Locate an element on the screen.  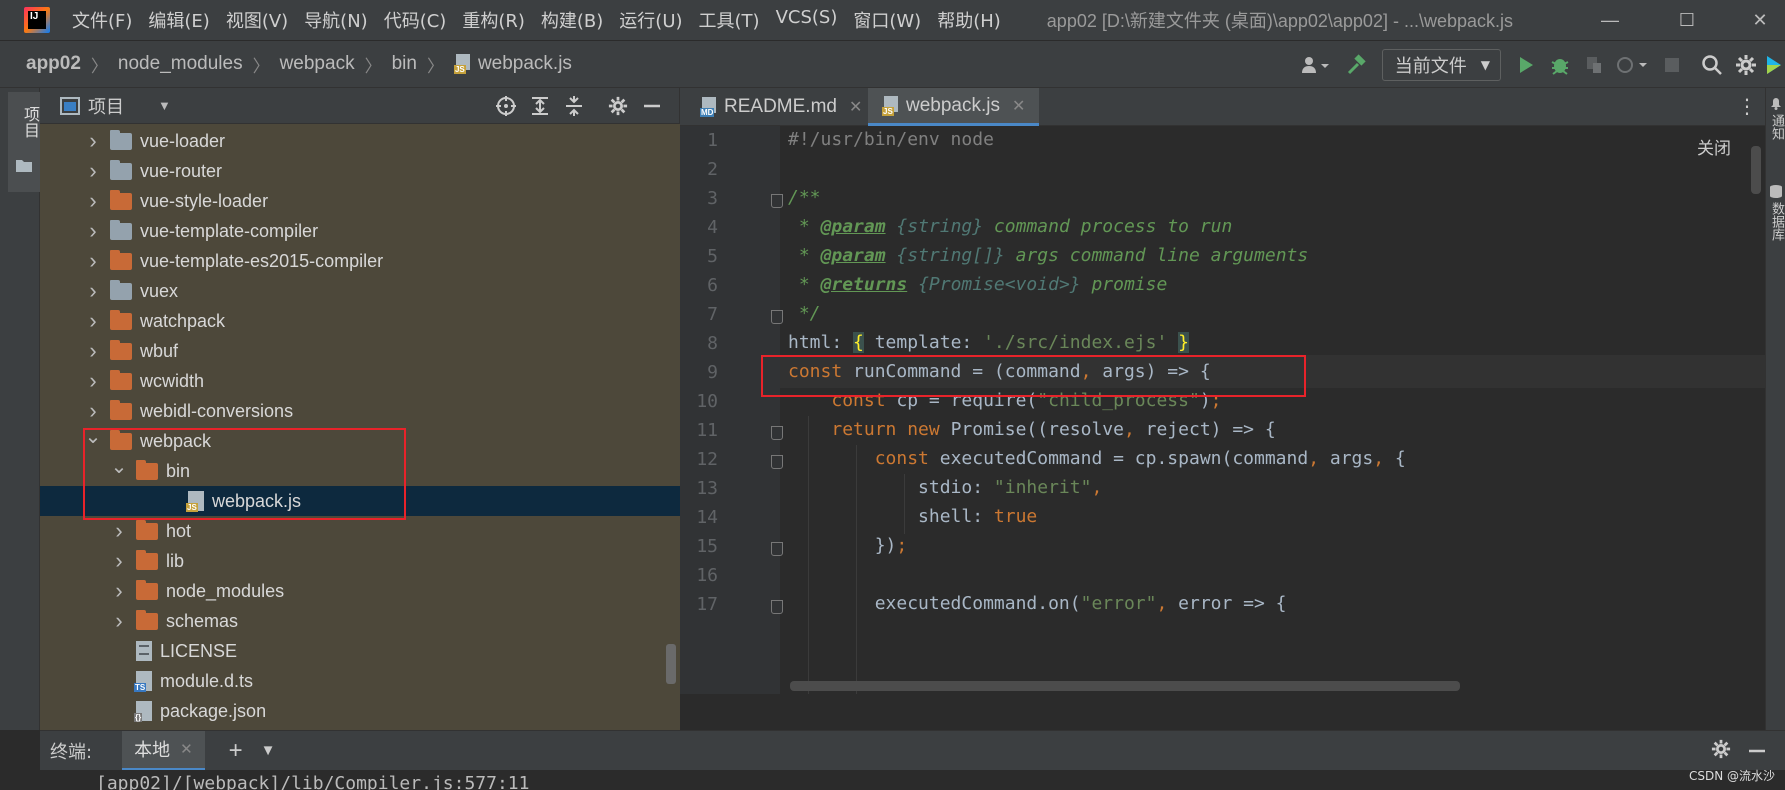
coverage-icon is located at coordinates (1594, 65).